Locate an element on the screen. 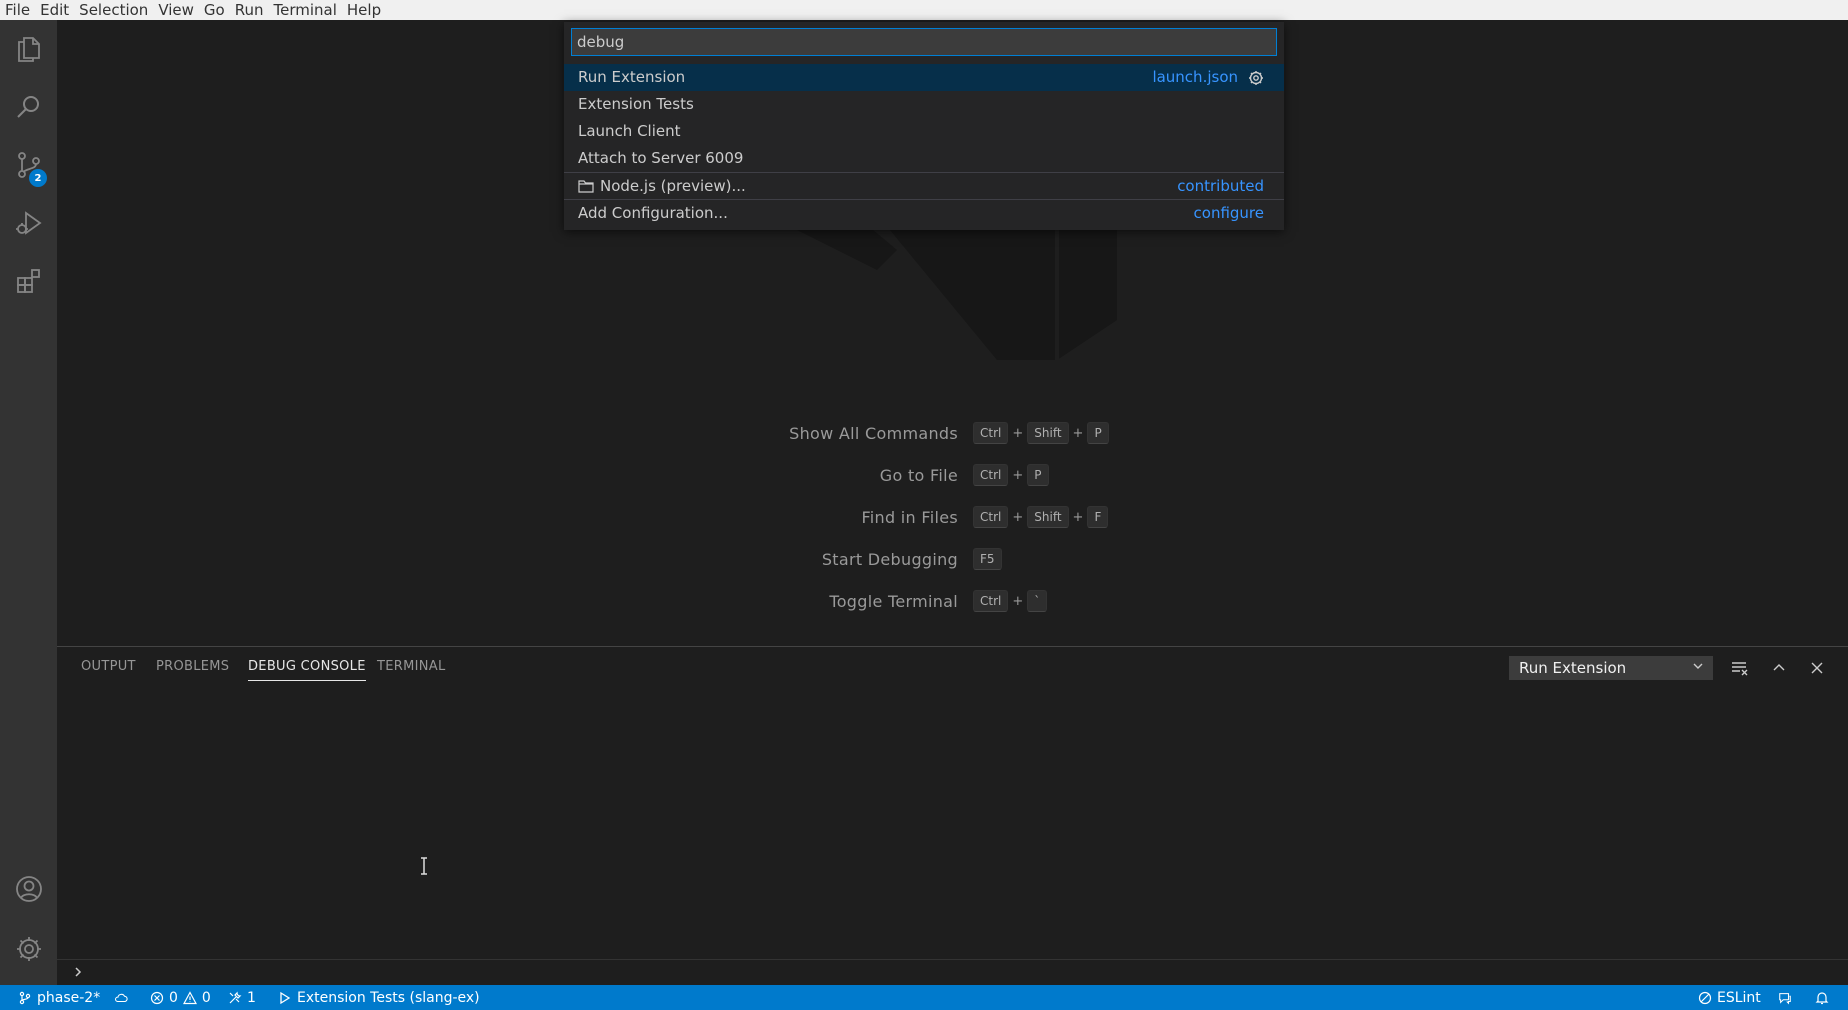 The width and height of the screenshot is (1848, 1010). configure-gear-icon is located at coordinates (1256, 78).